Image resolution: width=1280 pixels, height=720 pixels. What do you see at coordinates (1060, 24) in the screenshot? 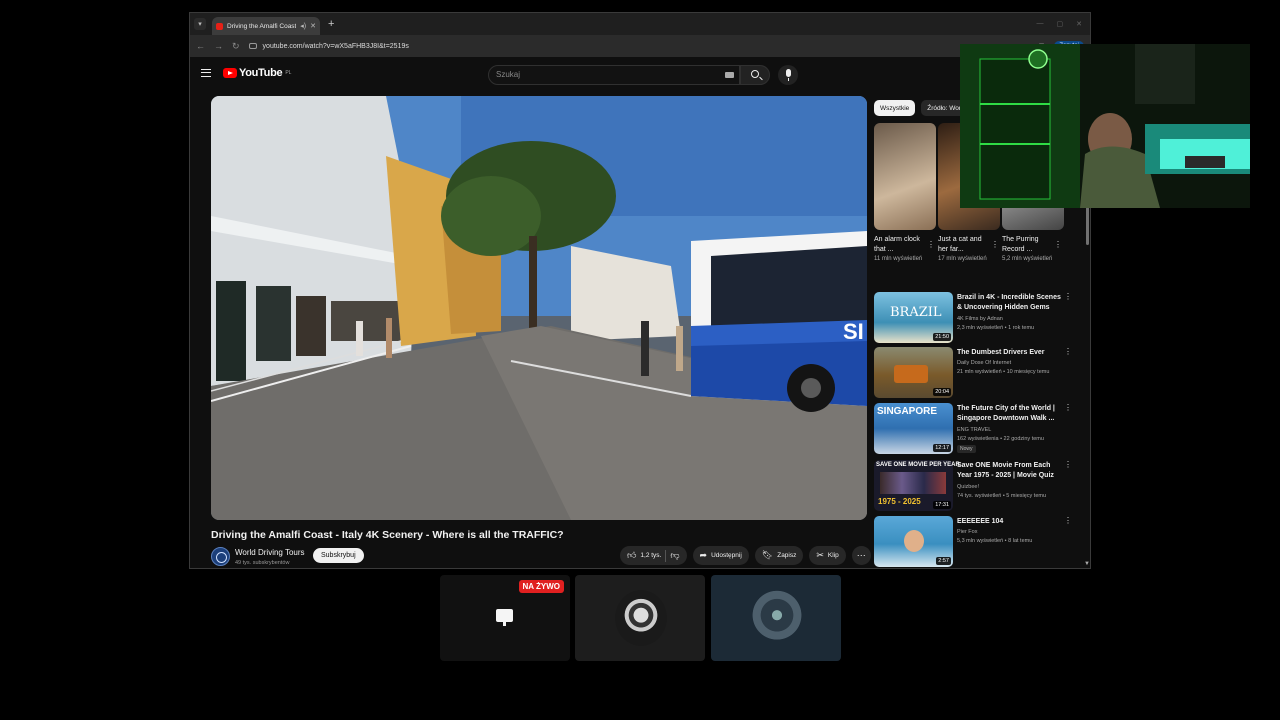
I see `maximize-icon: ▢` at bounding box center [1060, 24].